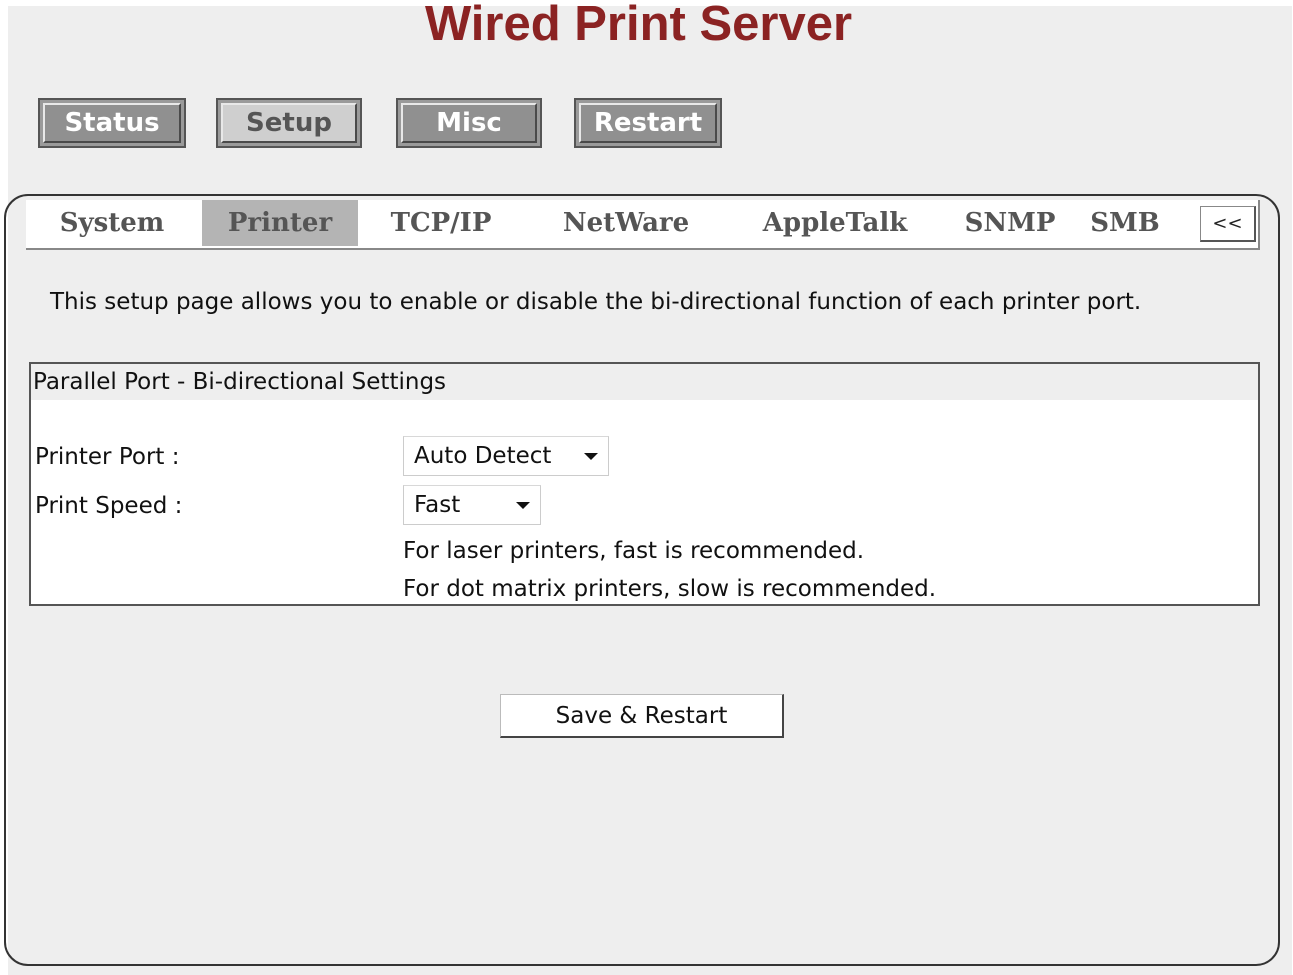 The width and height of the screenshot is (1293, 975). I want to click on restart-button: Restart, so click(648, 123).